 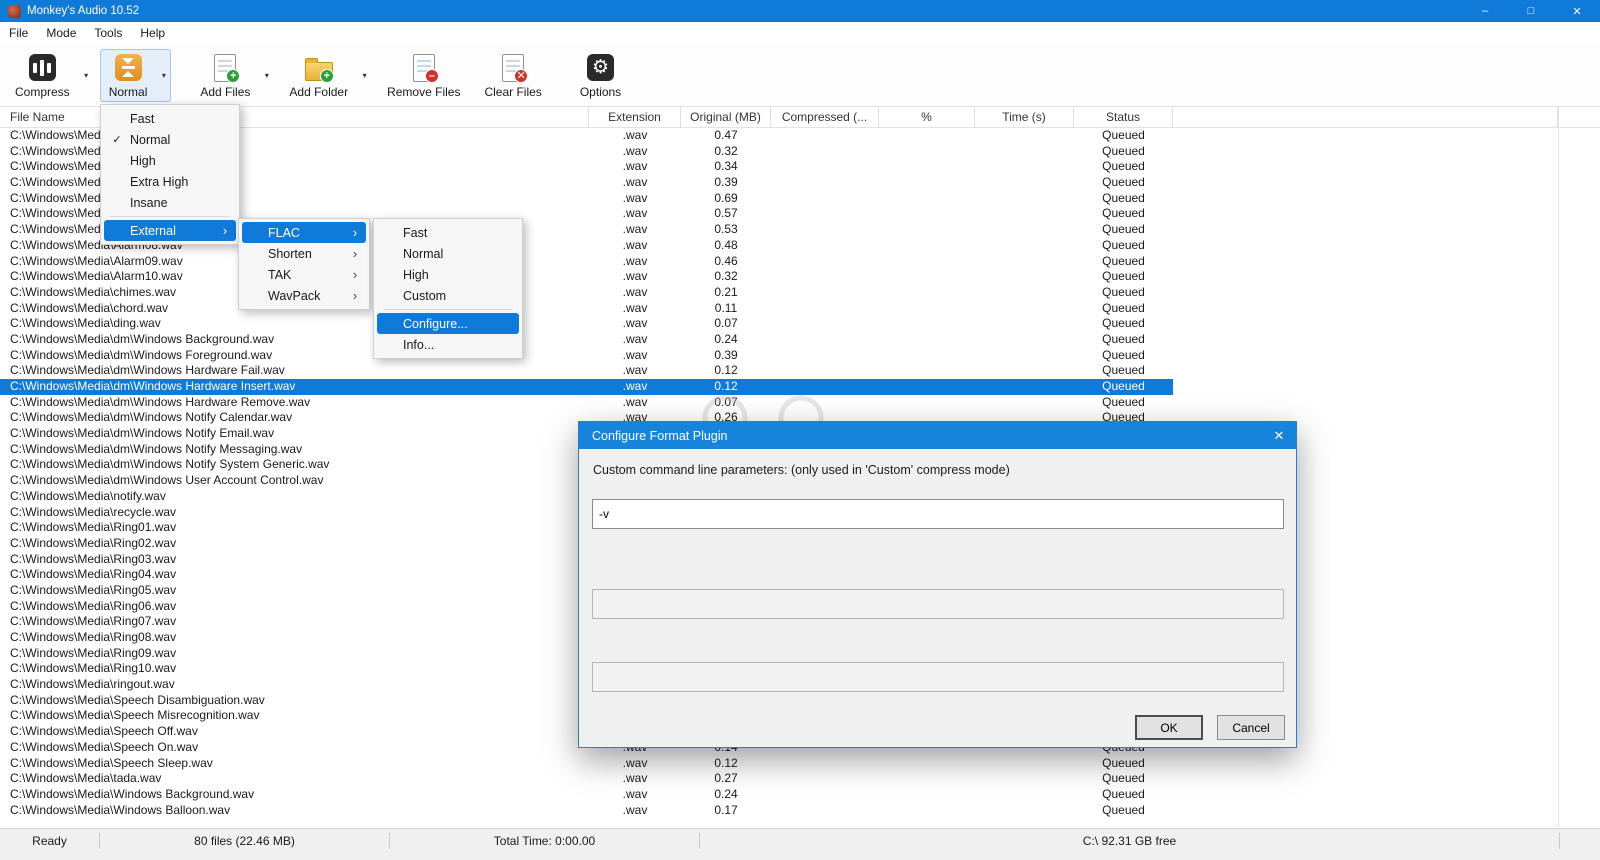 What do you see at coordinates (800, 324) in the screenshot?
I see `table-row: C:\Windows\Media\ding.wav .wav 0.07 Queued` at bounding box center [800, 324].